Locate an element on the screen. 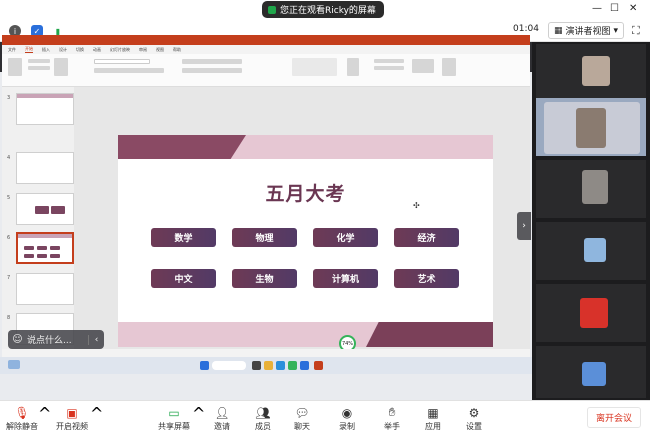 This screenshot has height=434, width=650. raise-hand-button: ✋︎ 举手 is located at coordinates (392, 418).